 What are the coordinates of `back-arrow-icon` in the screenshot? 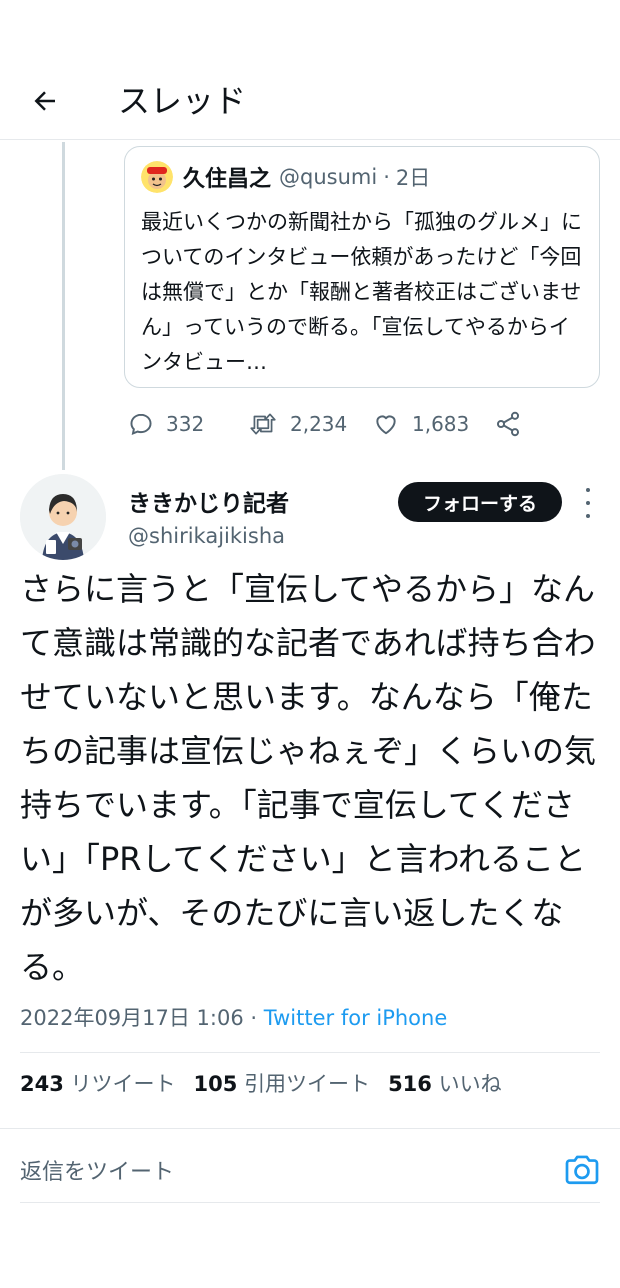 It's located at (44, 101).